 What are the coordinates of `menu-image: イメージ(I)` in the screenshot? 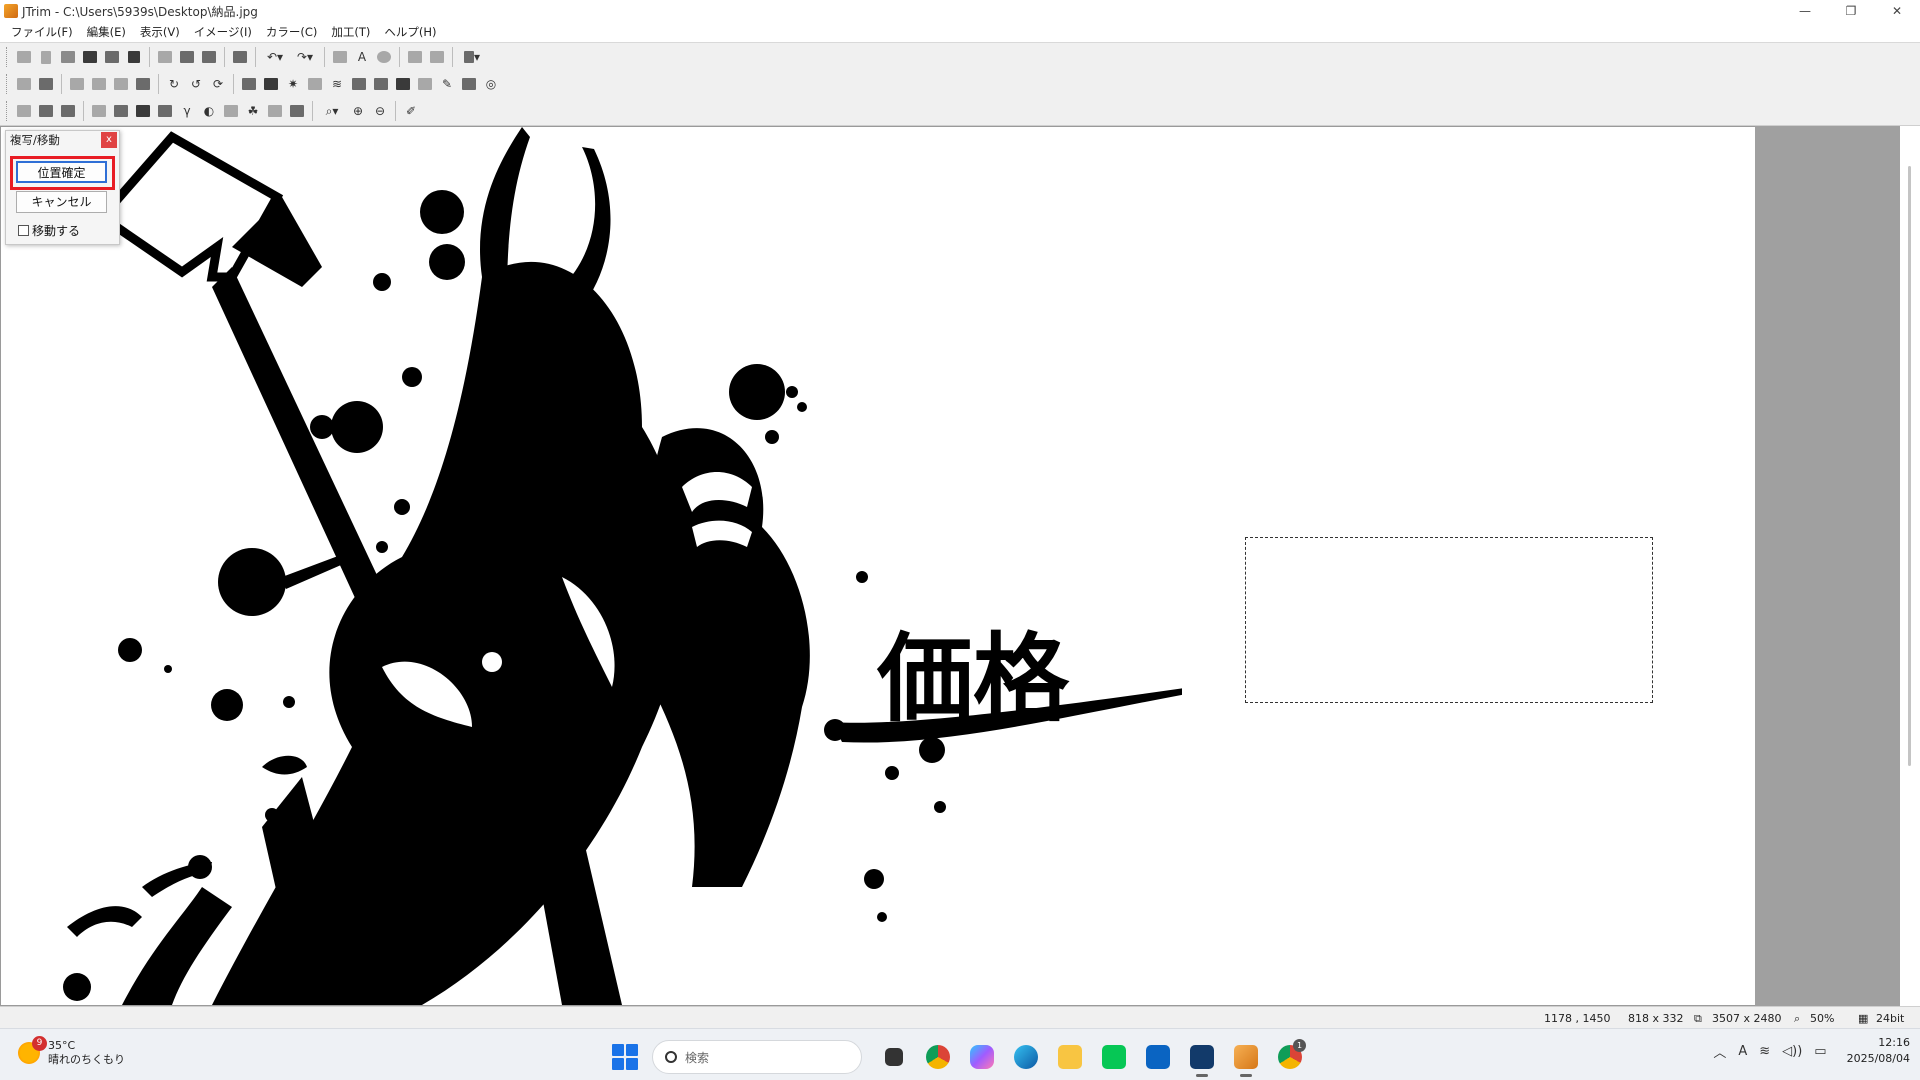 It's located at (223, 32).